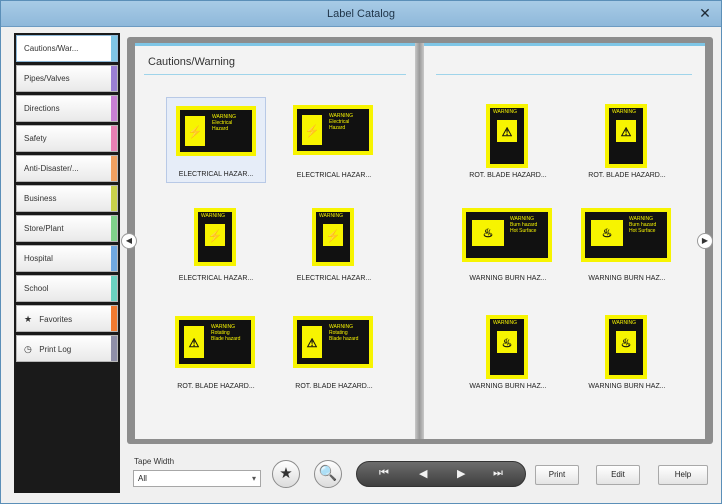 This screenshot has width=722, height=504. I want to click on sidebar-item-safety: Safety, so click(67, 138).